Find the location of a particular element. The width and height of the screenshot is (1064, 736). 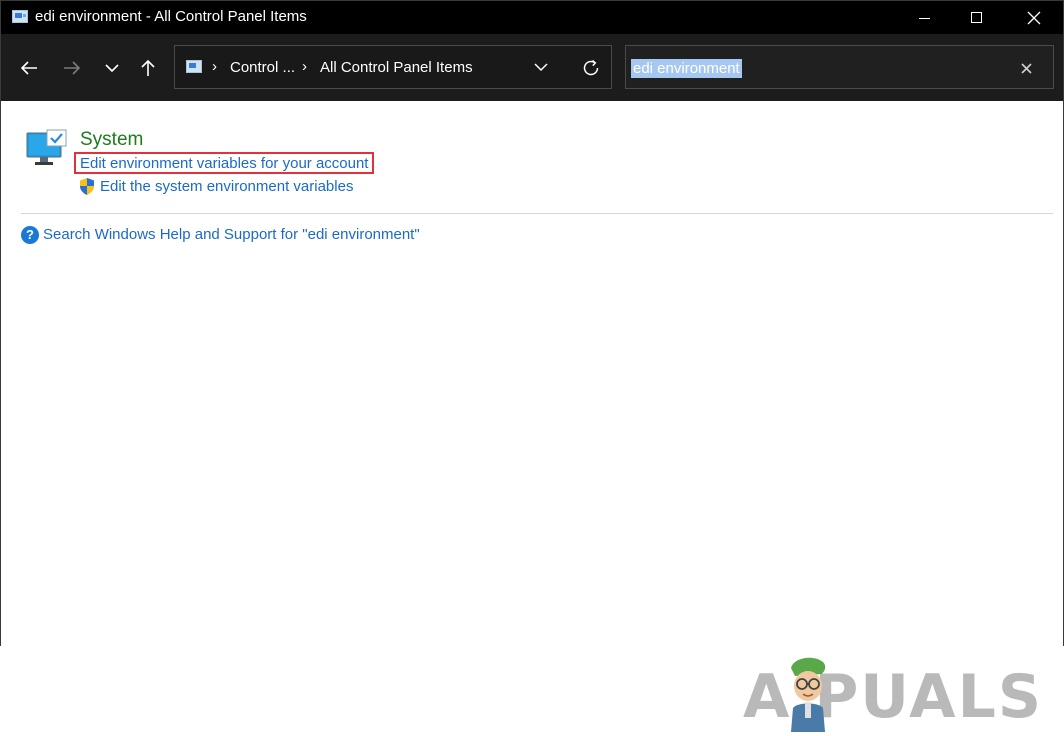

minimize-icon is located at coordinates (924, 18).